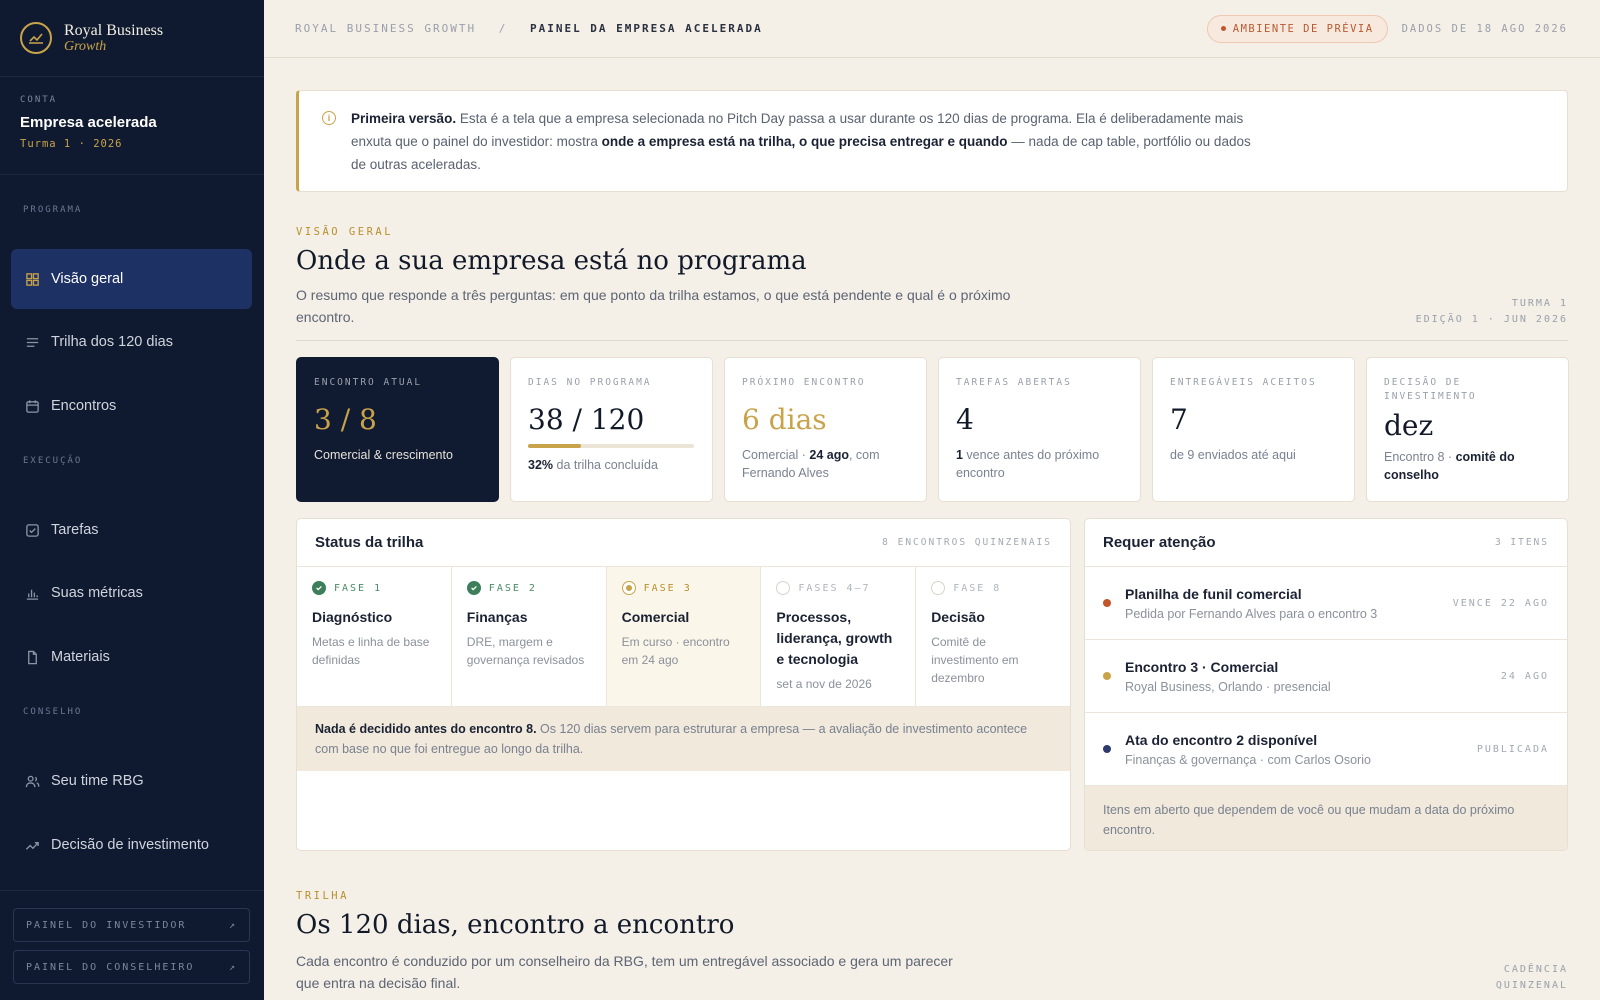 This screenshot has height=1000, width=1600. I want to click on account-name: Empresa acelerada, so click(88, 122).